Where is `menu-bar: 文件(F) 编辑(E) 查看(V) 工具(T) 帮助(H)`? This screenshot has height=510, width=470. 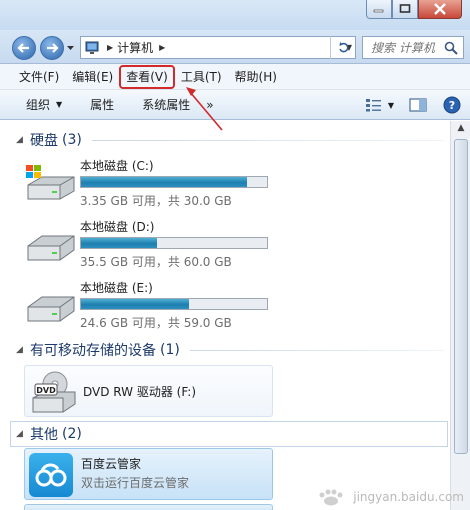
menu-bar: 文件(F) 编辑(E) 查看(V) 工具(T) 帮助(H) is located at coordinates (235, 77).